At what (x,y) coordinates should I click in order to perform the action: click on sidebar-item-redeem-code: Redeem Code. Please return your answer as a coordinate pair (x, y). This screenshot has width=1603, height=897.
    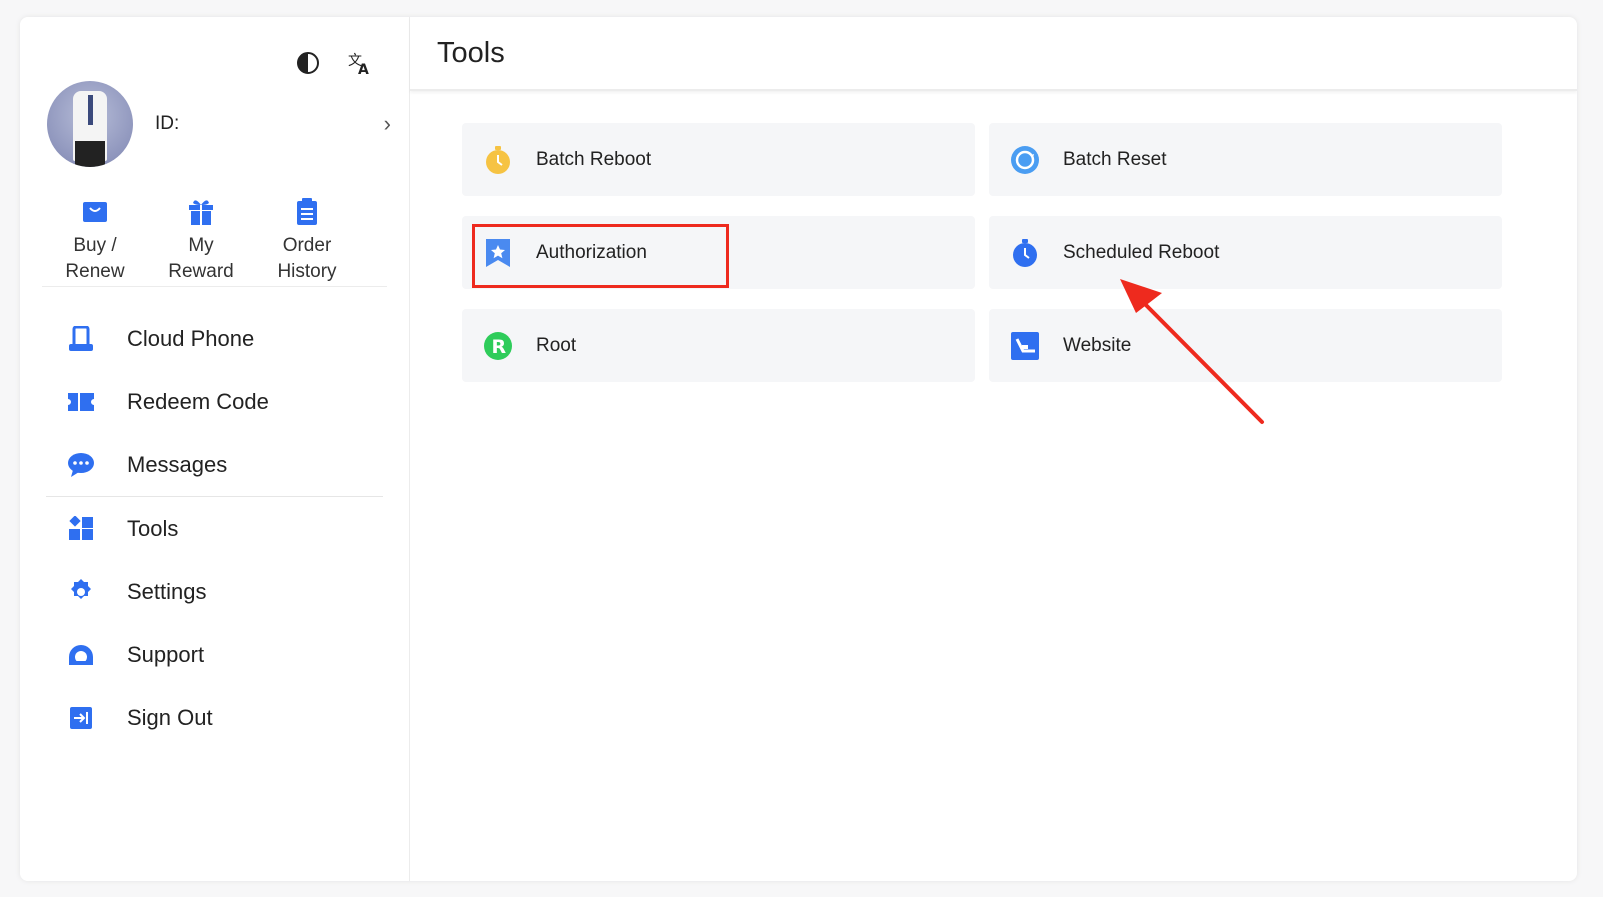
    Looking at the image, I should click on (214, 401).